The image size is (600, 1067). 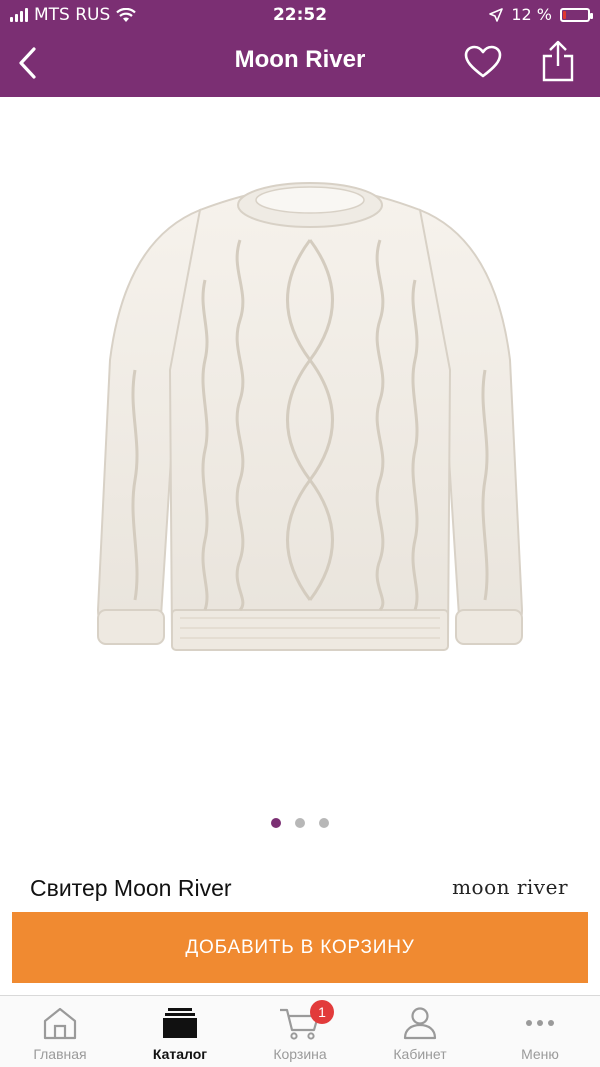 I want to click on tab-home: Главная, so click(x=60, y=1031).